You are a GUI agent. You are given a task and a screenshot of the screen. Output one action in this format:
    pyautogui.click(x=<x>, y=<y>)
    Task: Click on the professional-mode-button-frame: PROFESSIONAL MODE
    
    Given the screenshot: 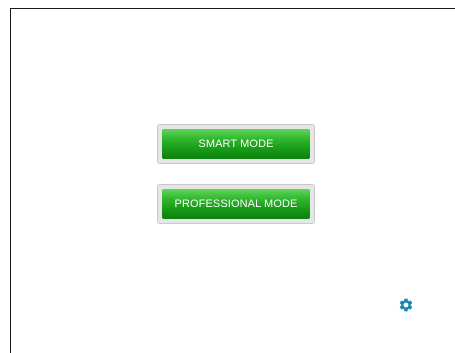 What is the action you would take?
    pyautogui.click(x=236, y=204)
    